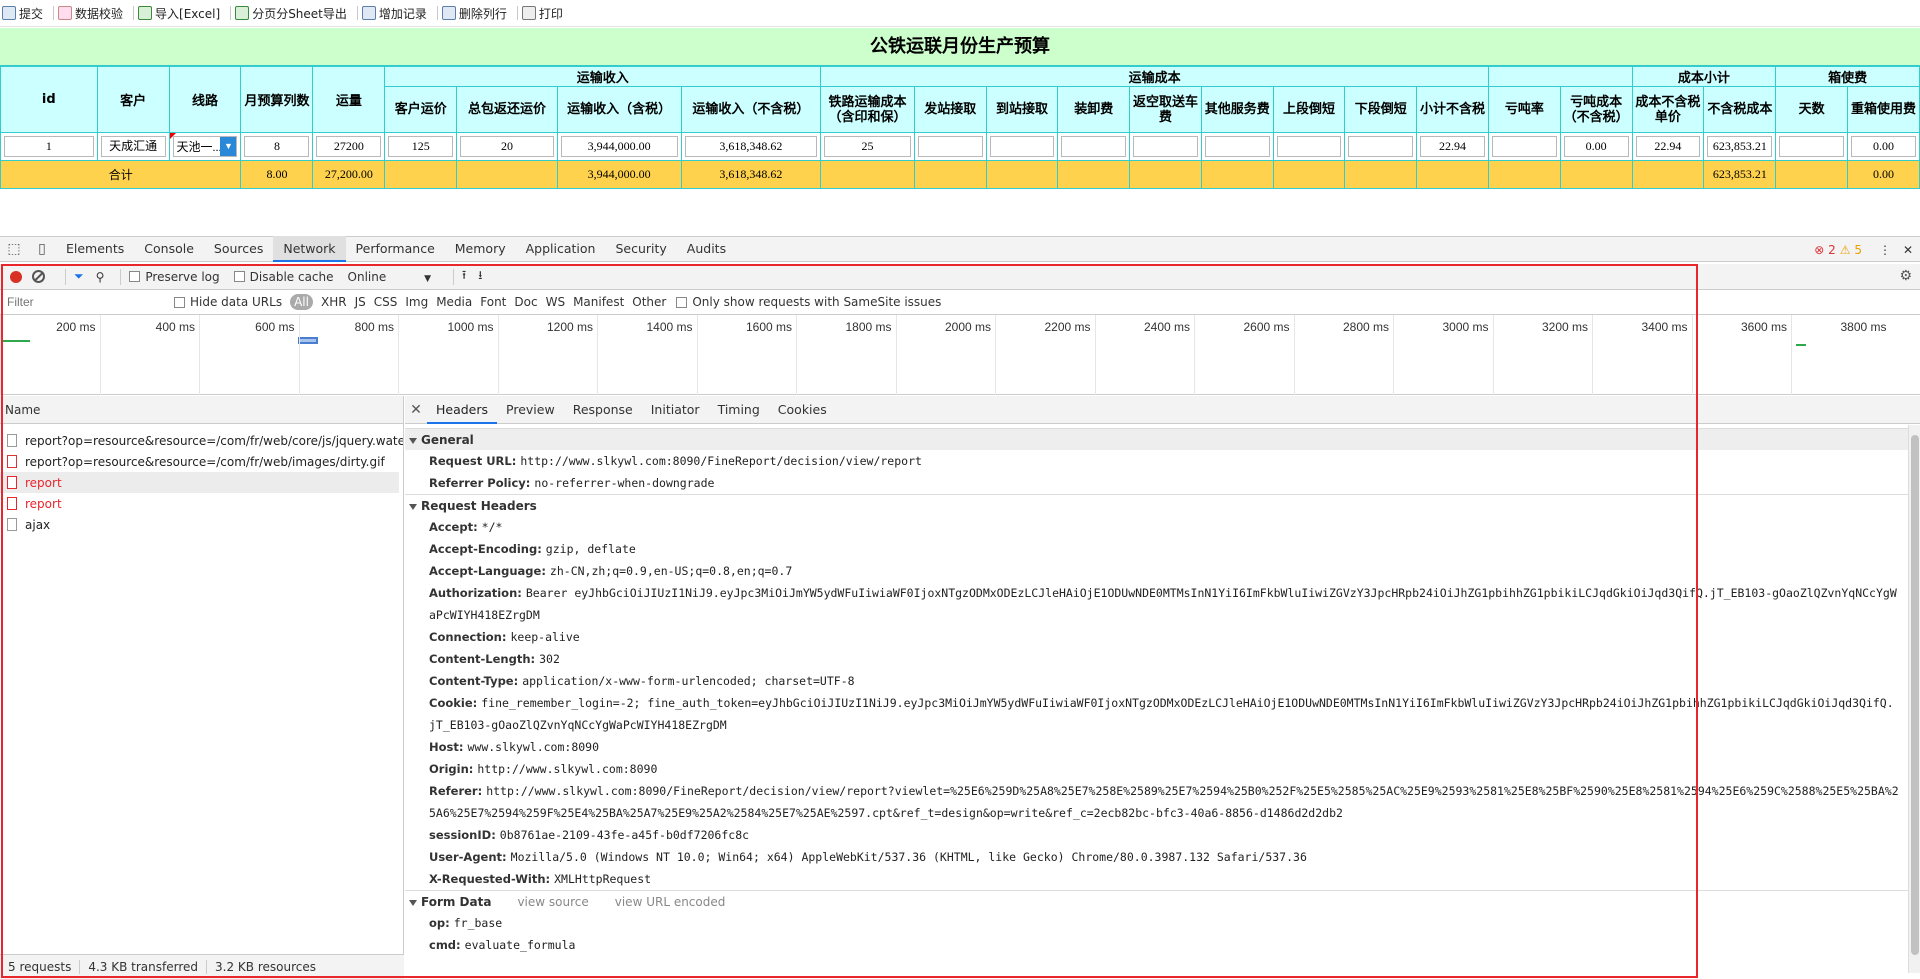  Describe the element at coordinates (182, 13) in the screenshot. I see `import-excel-button: 导入[Excel]` at that location.